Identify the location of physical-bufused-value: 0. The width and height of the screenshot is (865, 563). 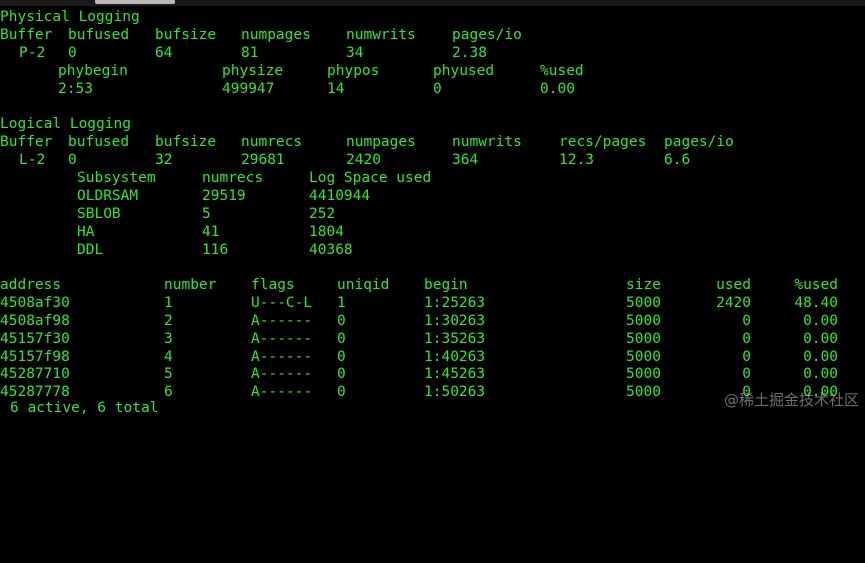
(72, 53).